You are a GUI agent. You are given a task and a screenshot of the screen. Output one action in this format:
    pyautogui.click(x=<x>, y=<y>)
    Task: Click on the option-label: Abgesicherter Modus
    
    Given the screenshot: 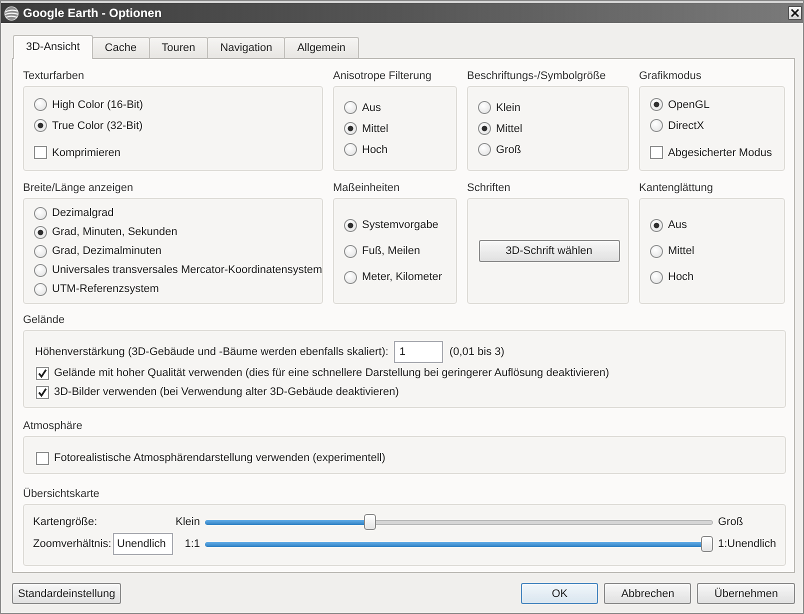 What is the action you would take?
    pyautogui.click(x=720, y=152)
    